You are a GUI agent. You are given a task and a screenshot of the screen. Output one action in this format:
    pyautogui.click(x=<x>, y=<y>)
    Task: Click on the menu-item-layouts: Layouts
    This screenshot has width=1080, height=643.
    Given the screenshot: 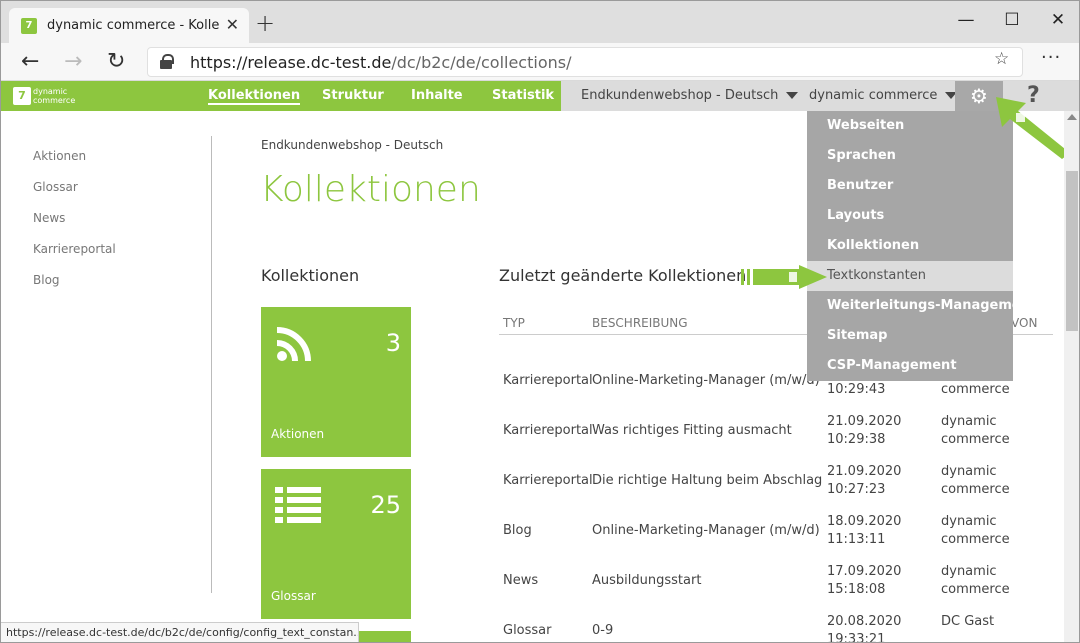 What is the action you would take?
    pyautogui.click(x=910, y=216)
    